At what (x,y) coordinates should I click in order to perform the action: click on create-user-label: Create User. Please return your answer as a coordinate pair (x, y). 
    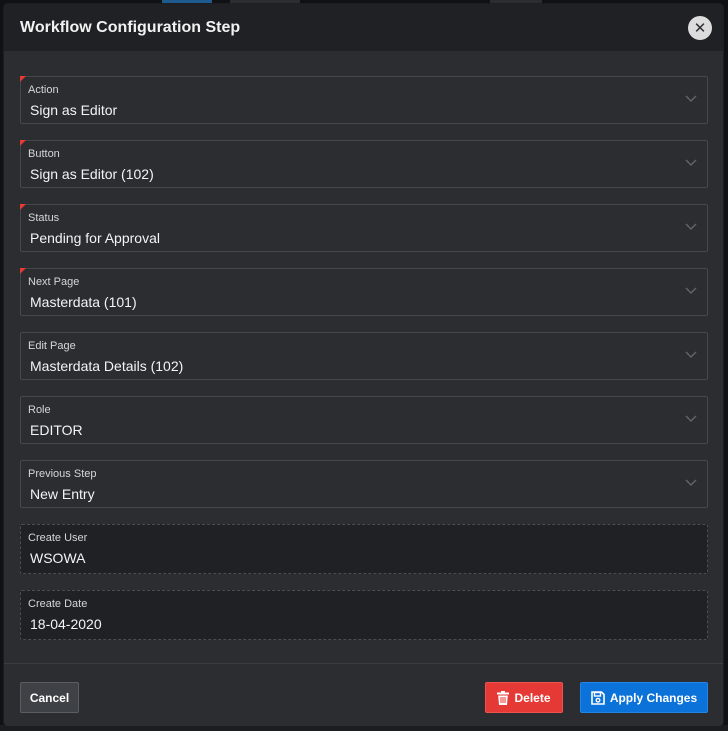
    Looking at the image, I should click on (58, 538).